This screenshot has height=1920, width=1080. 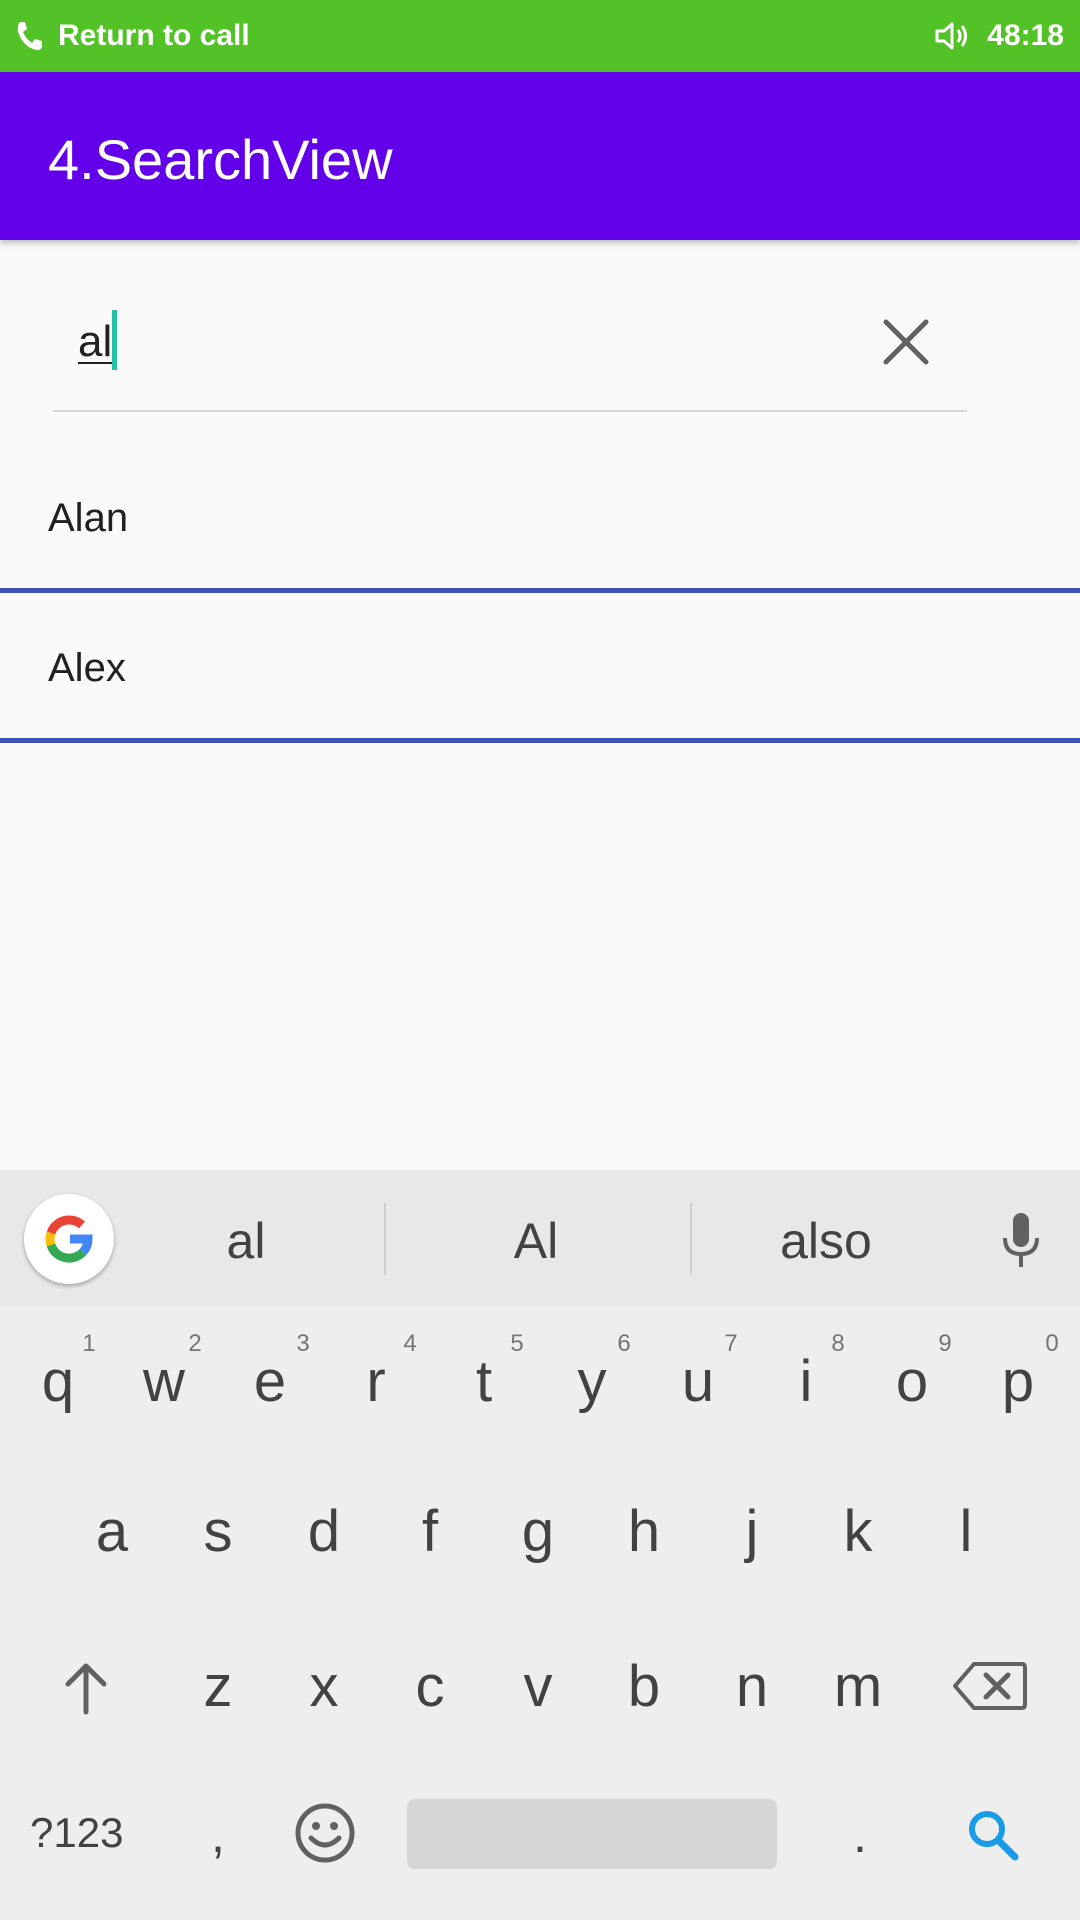 I want to click on key-hint: 2, so click(x=195, y=1343).